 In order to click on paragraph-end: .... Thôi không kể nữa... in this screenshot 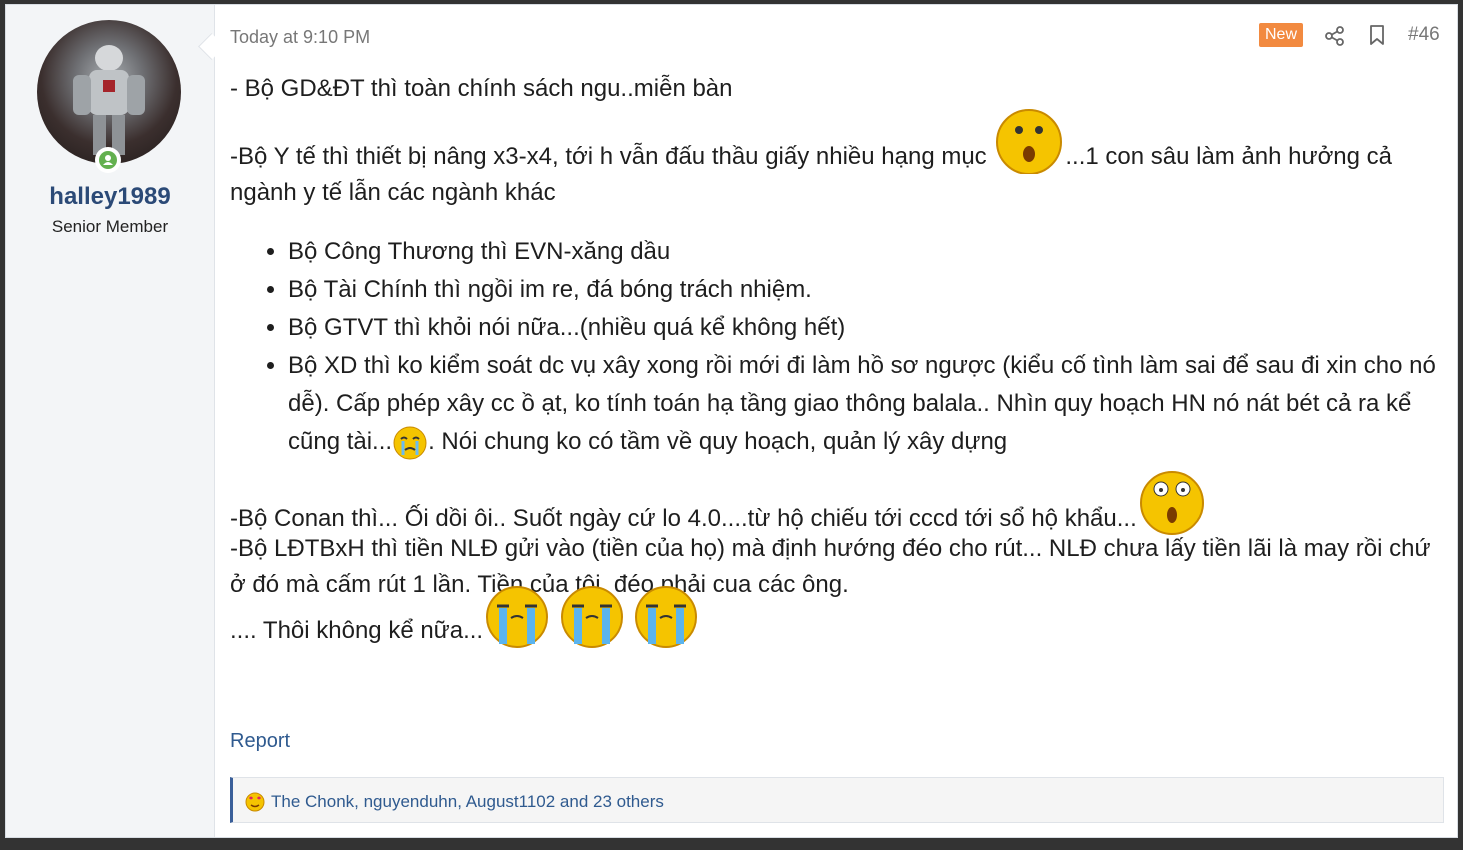, I will do `click(838, 617)`.